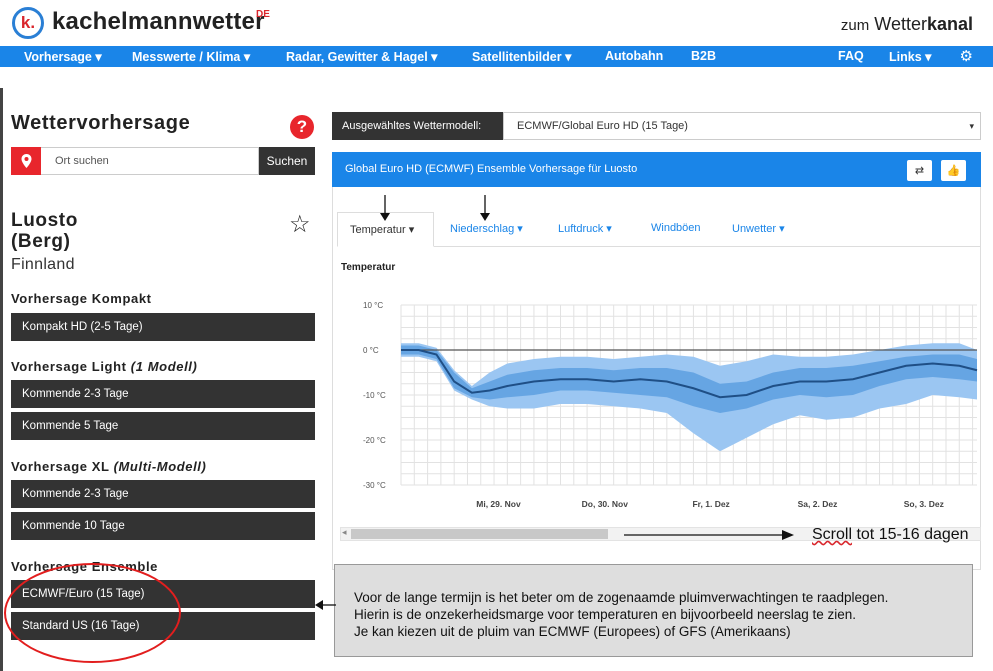 This screenshot has height=671, width=993. Describe the element at coordinates (71, 366) in the screenshot. I see `section-label: Vorhersage Light` at that location.